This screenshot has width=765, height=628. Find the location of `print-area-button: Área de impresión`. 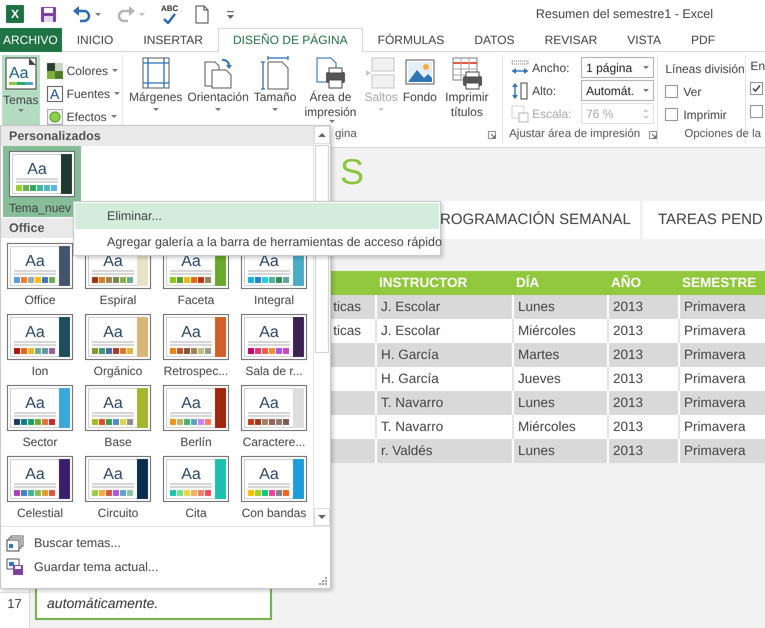

print-area-button: Área de impresión is located at coordinates (330, 90).